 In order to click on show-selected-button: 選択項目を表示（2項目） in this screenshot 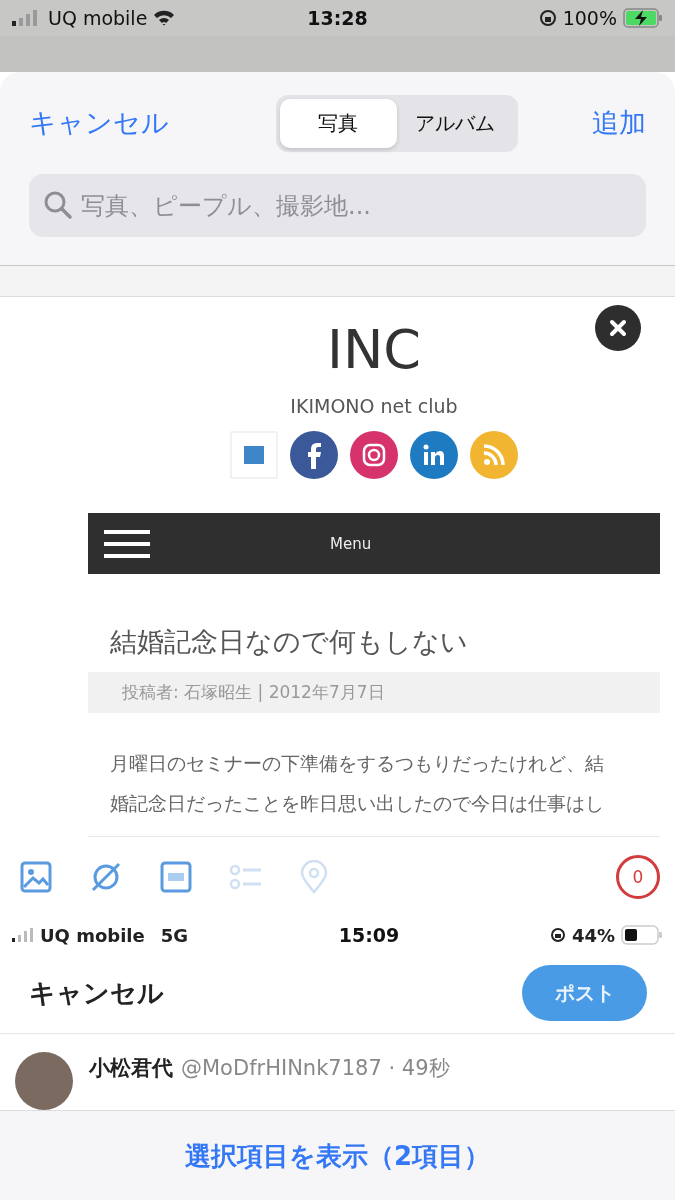, I will do `click(337, 1156)`.